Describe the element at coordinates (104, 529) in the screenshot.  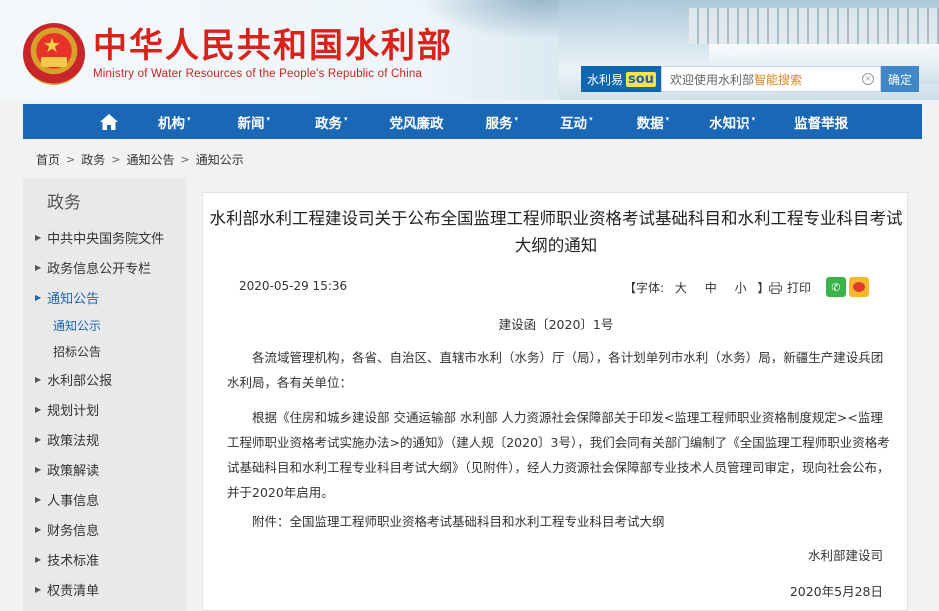
I see `sidebar-item-finance: ▶ 财务信息` at that location.